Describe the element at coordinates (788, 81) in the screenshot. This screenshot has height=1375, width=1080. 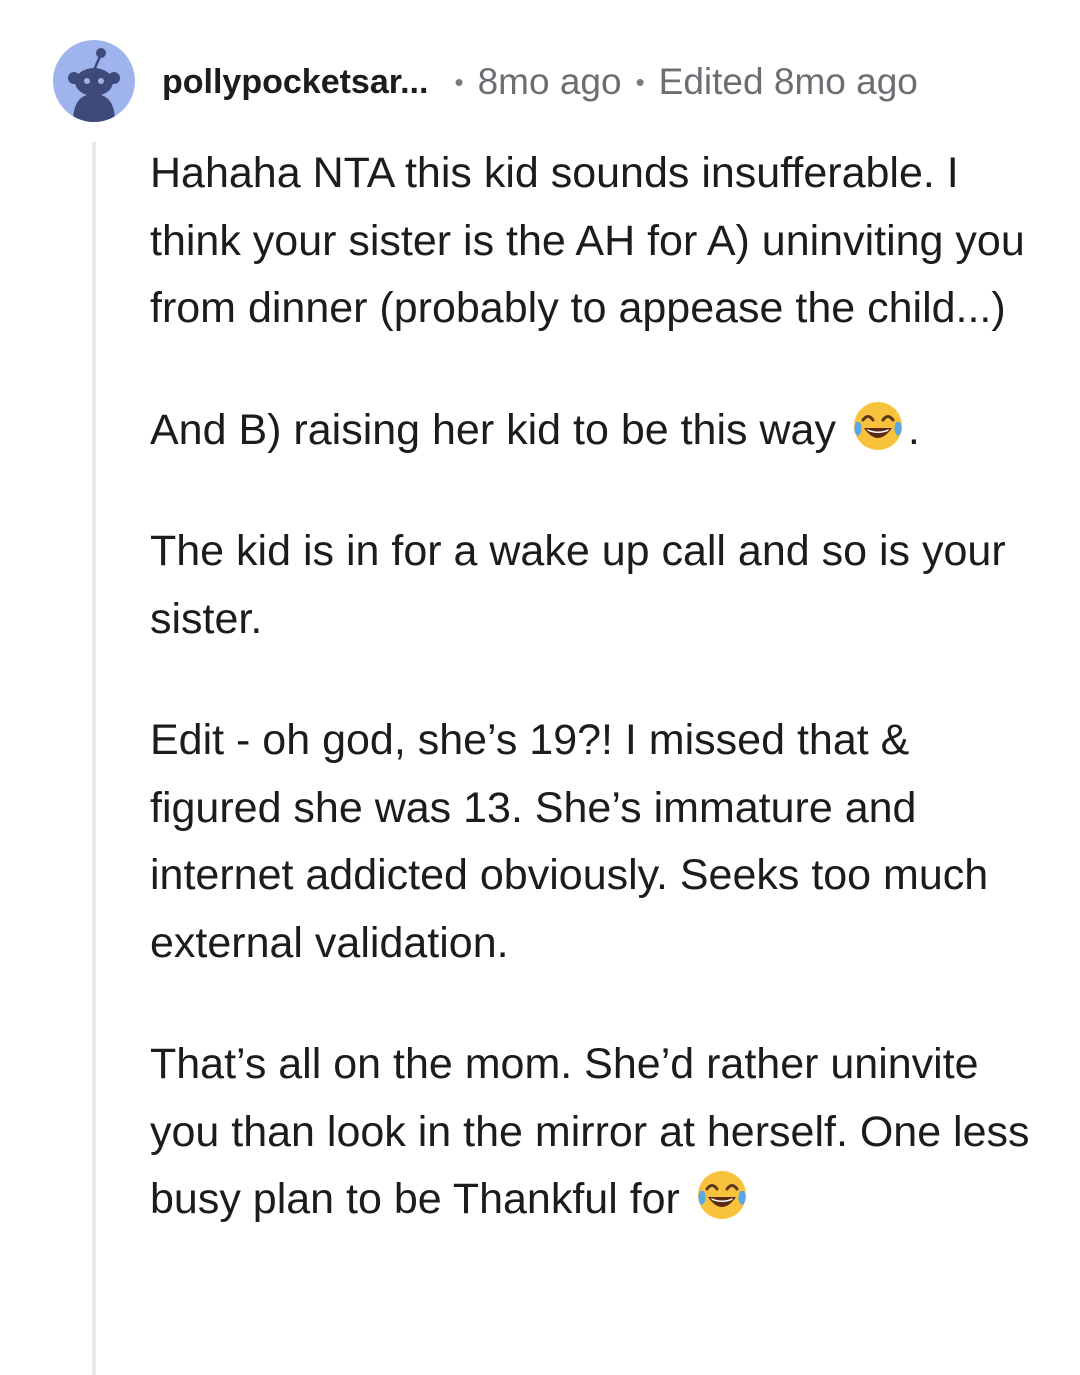
I see `edited-time: Edited 8mo ago` at that location.